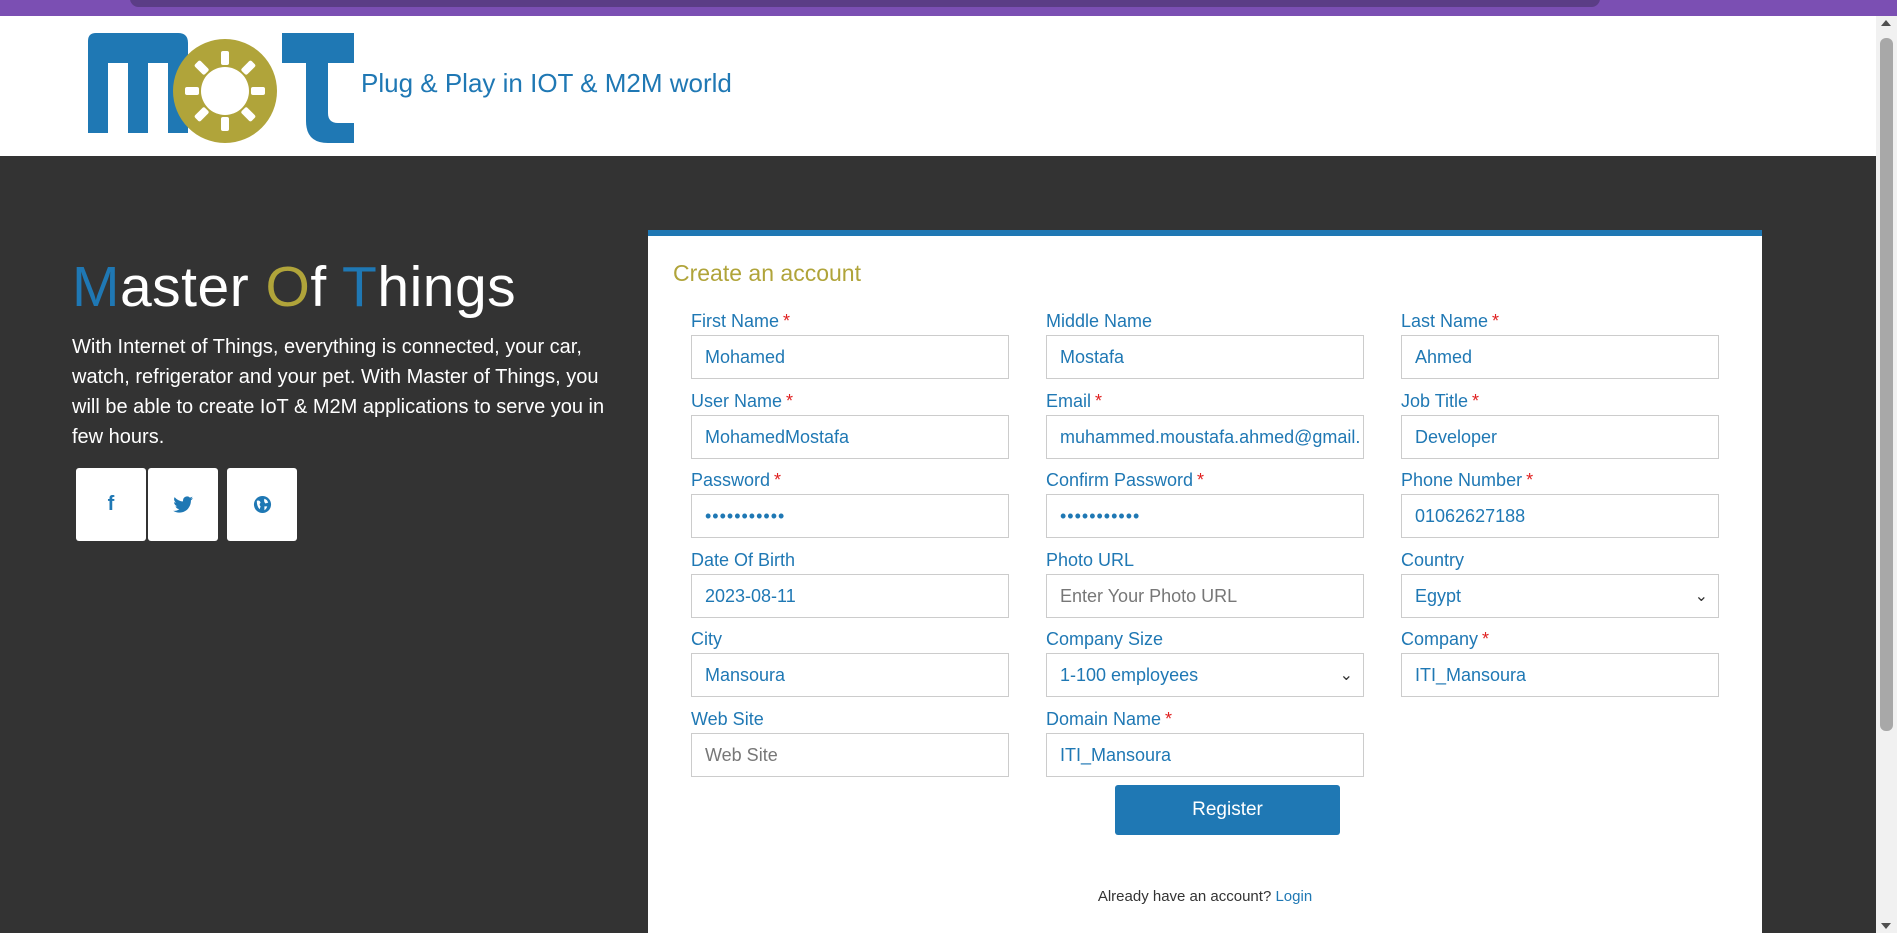 This screenshot has height=933, width=1897. I want to click on site-tagline: Plug & Play in IOT & M2M world, so click(546, 83).